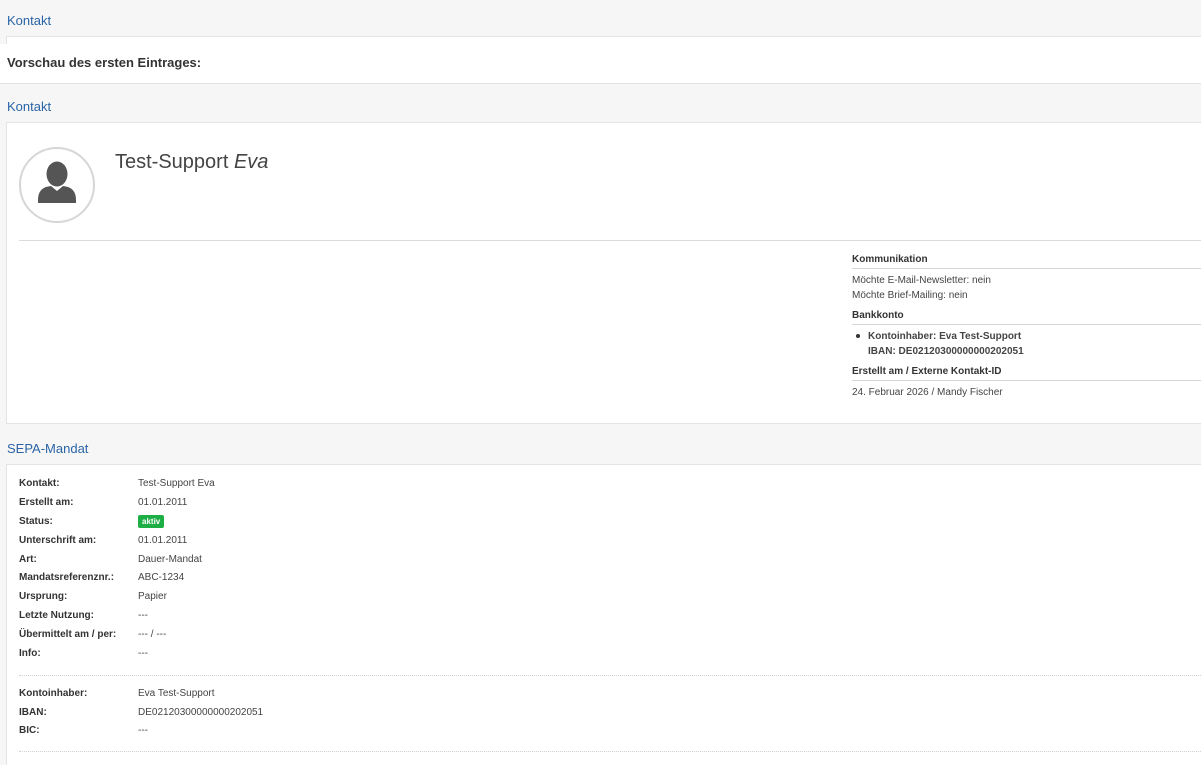 The image size is (1201, 765). What do you see at coordinates (610, 675) in the screenshot?
I see `sepa-separator` at bounding box center [610, 675].